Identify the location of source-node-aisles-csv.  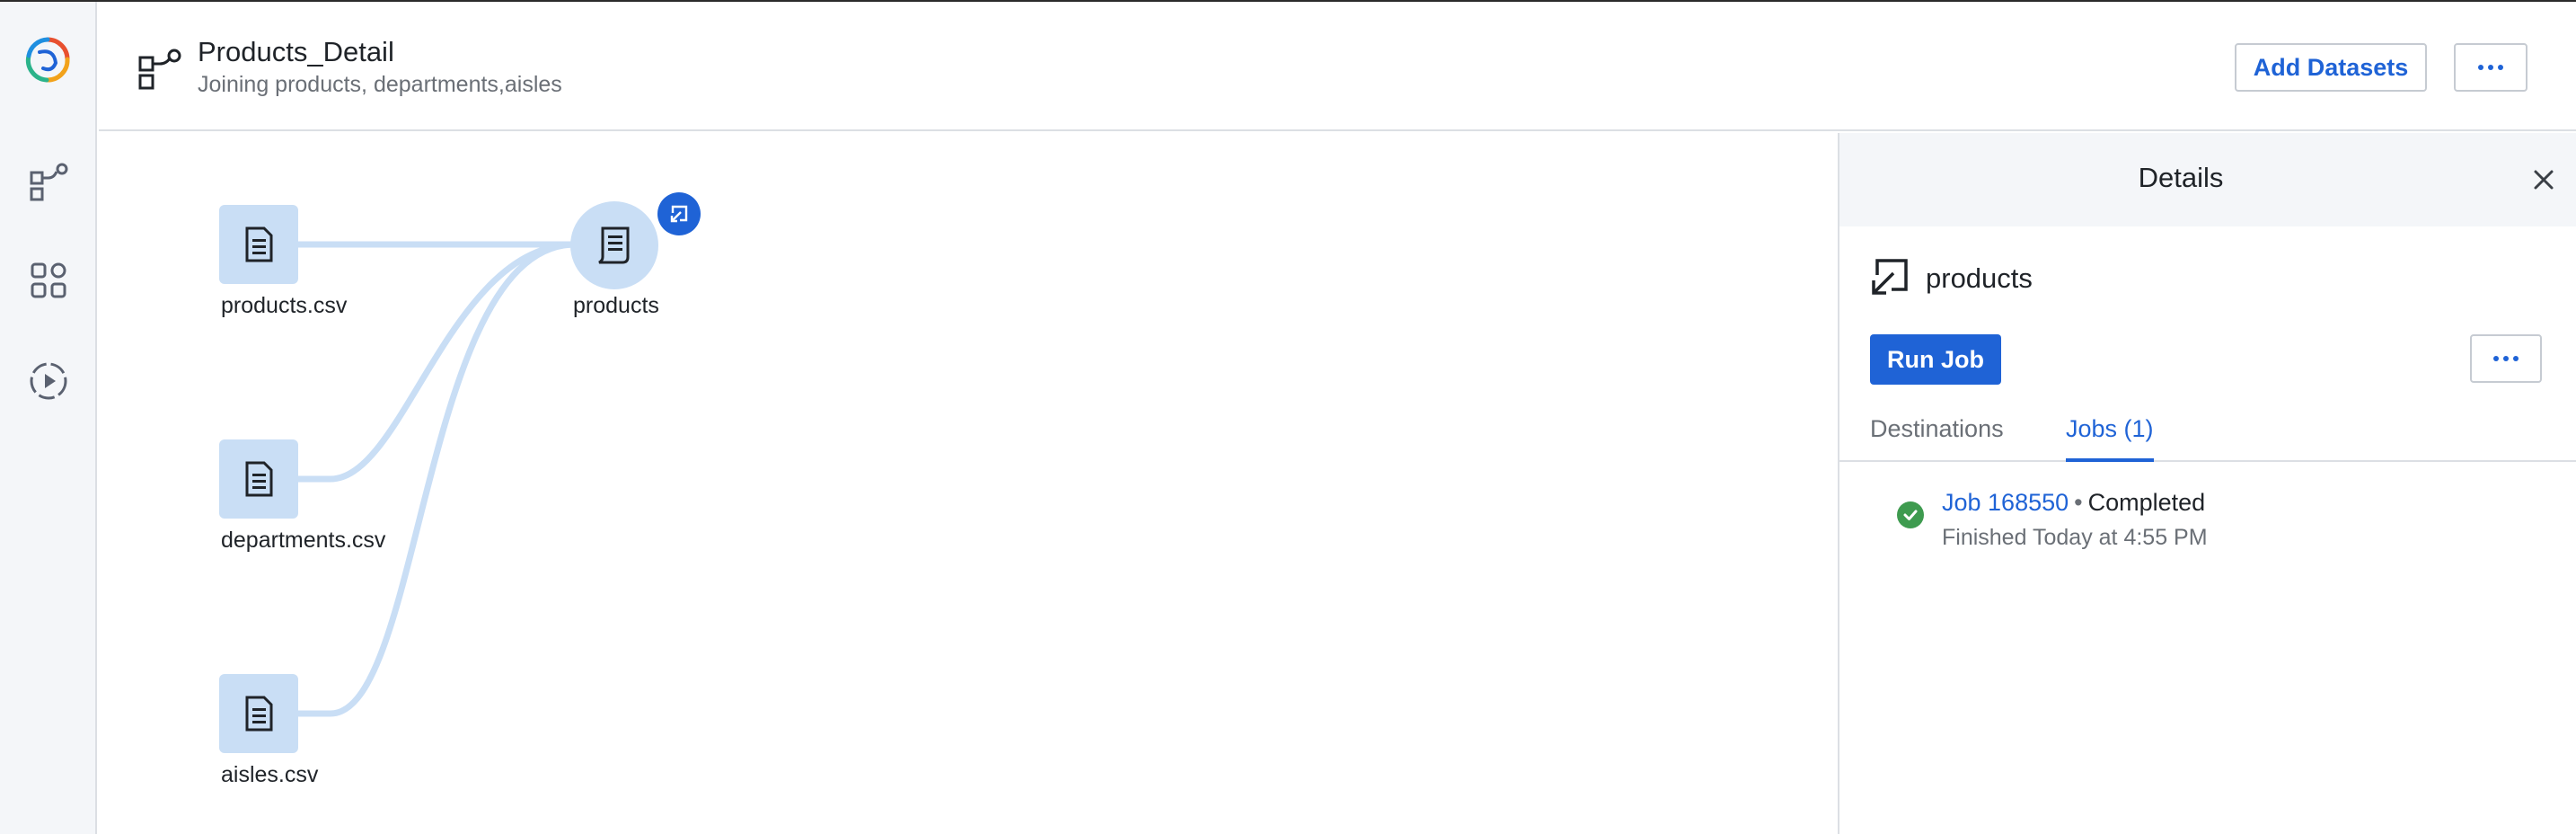
(258, 713).